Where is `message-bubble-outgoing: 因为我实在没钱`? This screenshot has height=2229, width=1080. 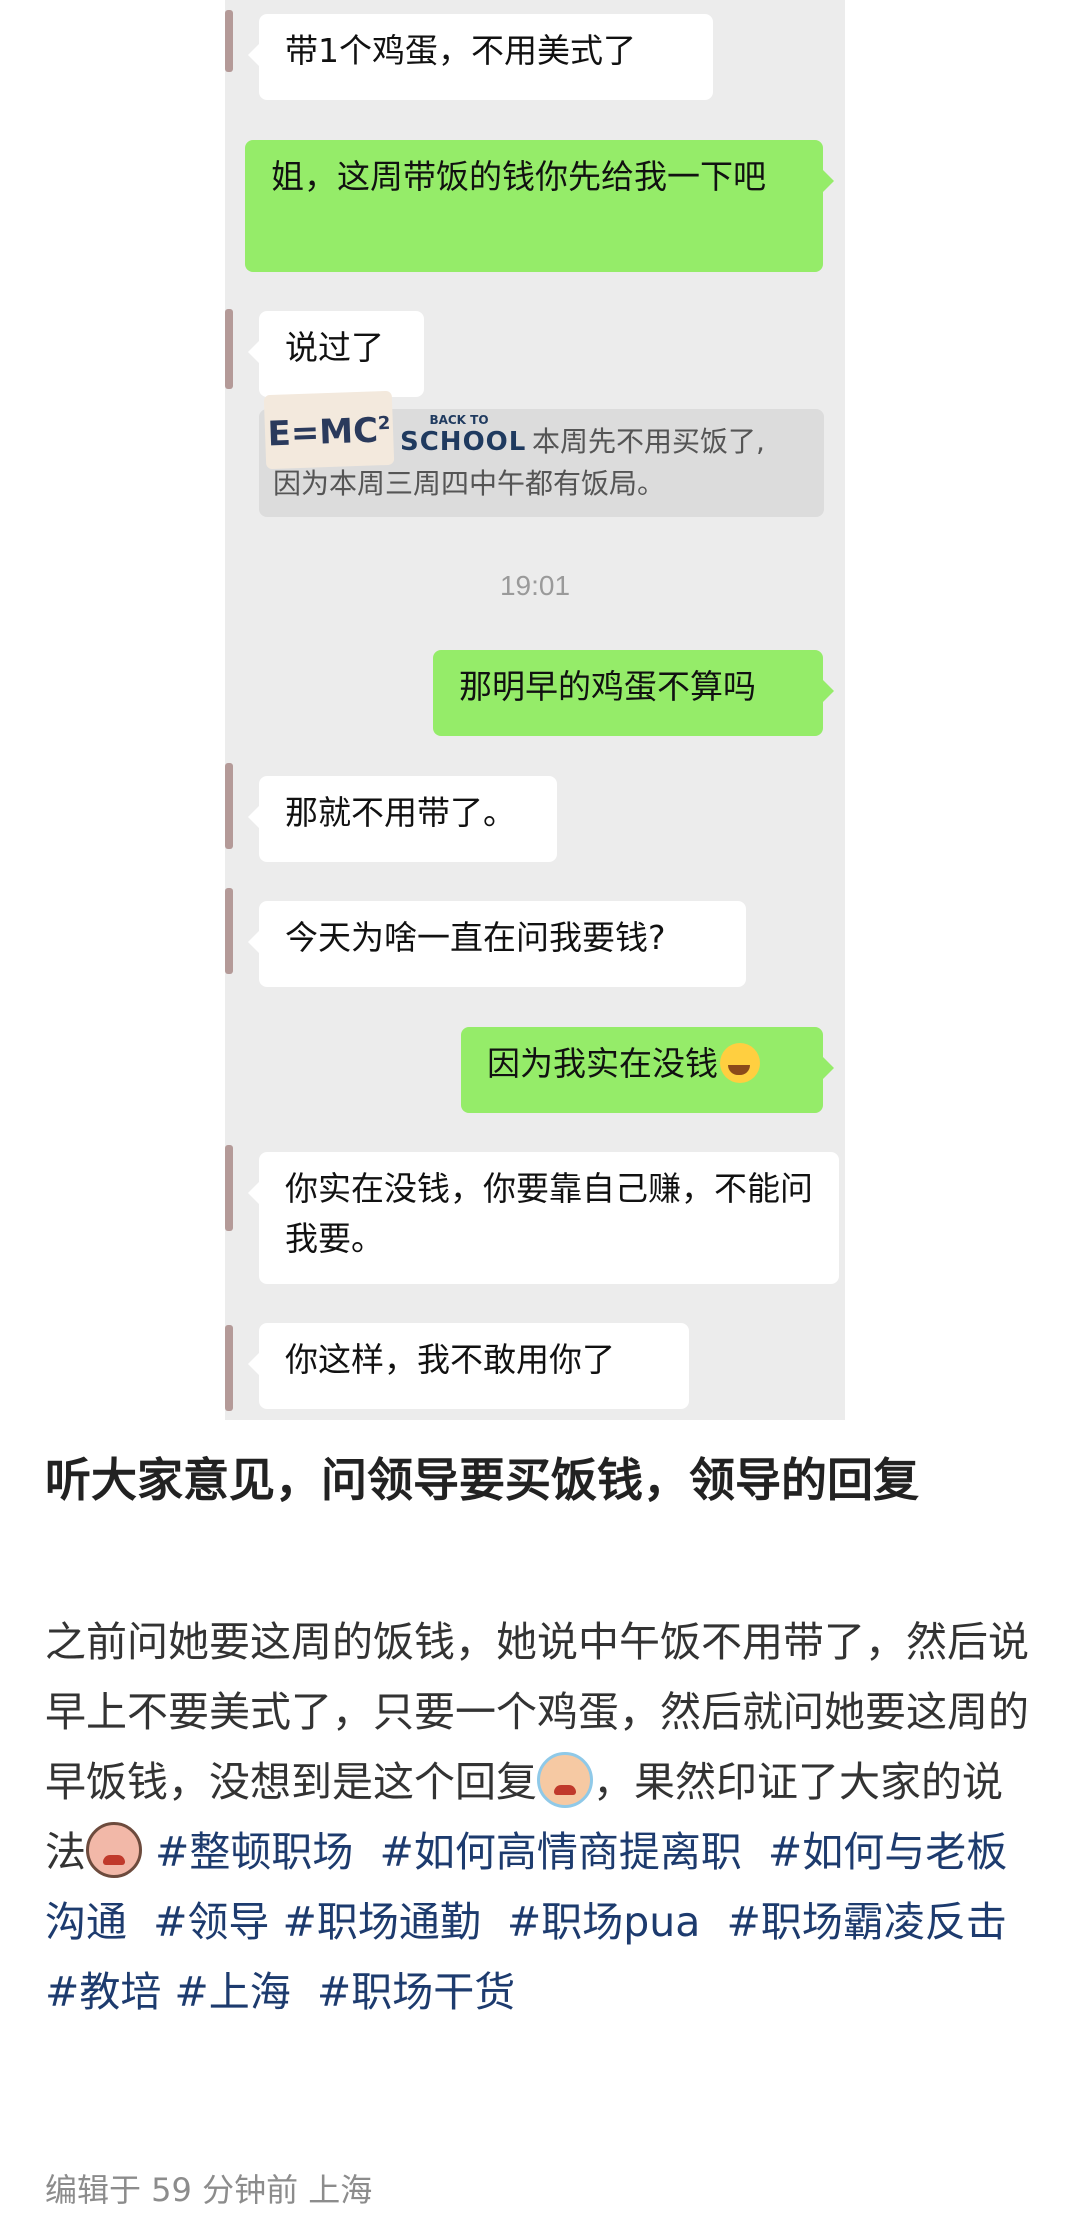
message-bubble-outgoing: 因为我实在没钱 is located at coordinates (647, 1070).